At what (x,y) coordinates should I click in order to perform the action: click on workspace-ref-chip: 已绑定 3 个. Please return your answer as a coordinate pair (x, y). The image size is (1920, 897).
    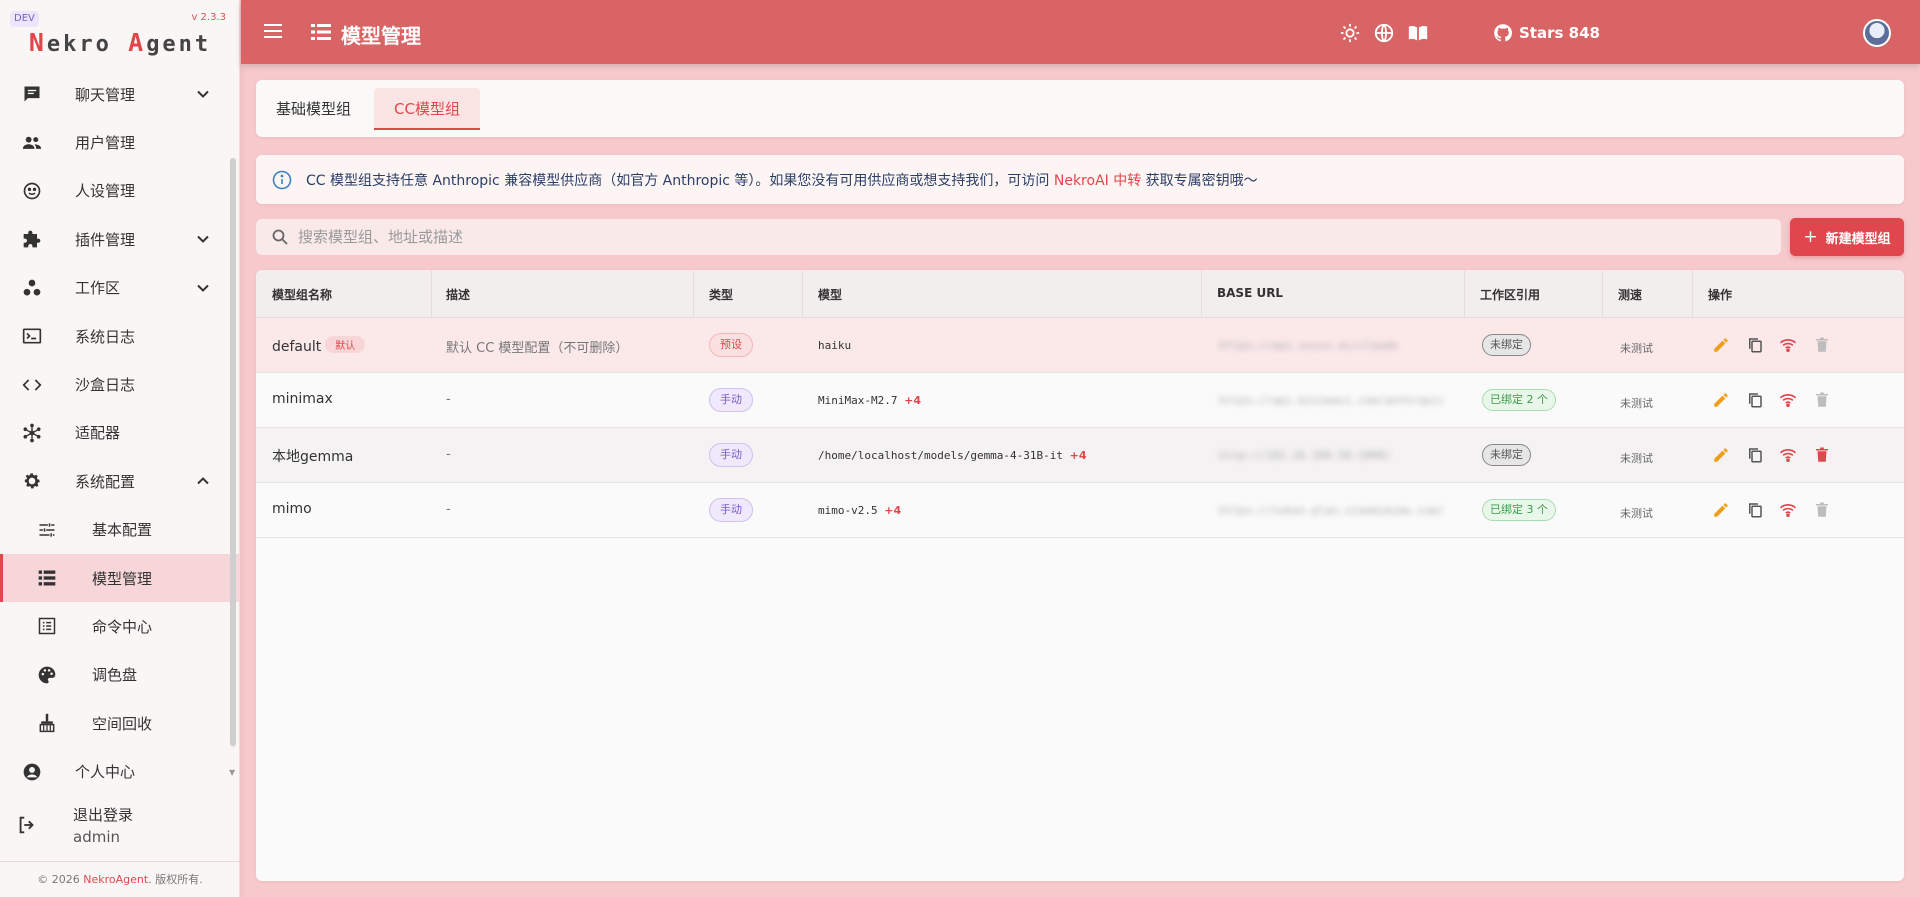
    Looking at the image, I should click on (1519, 510).